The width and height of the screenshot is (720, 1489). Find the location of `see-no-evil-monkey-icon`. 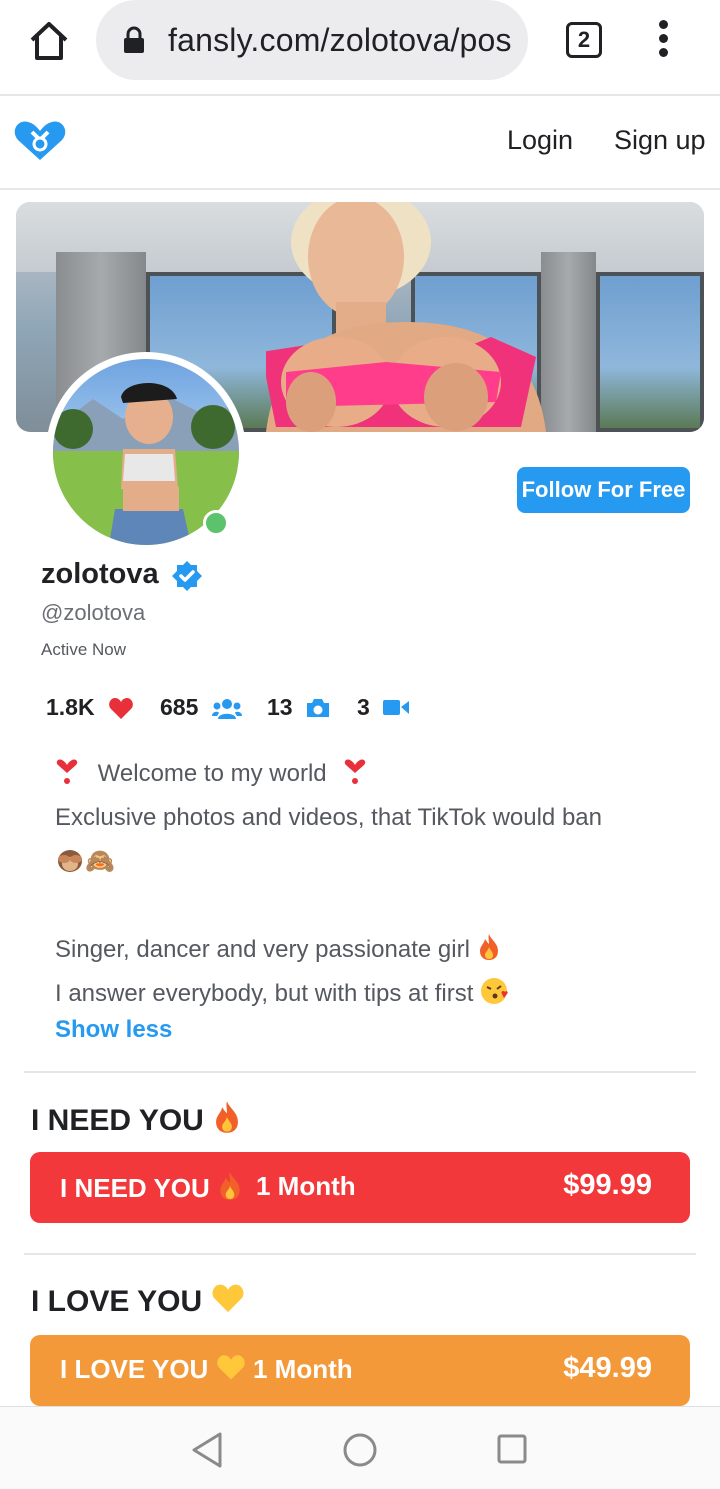

see-no-evil-monkey-icon is located at coordinates (70, 861).